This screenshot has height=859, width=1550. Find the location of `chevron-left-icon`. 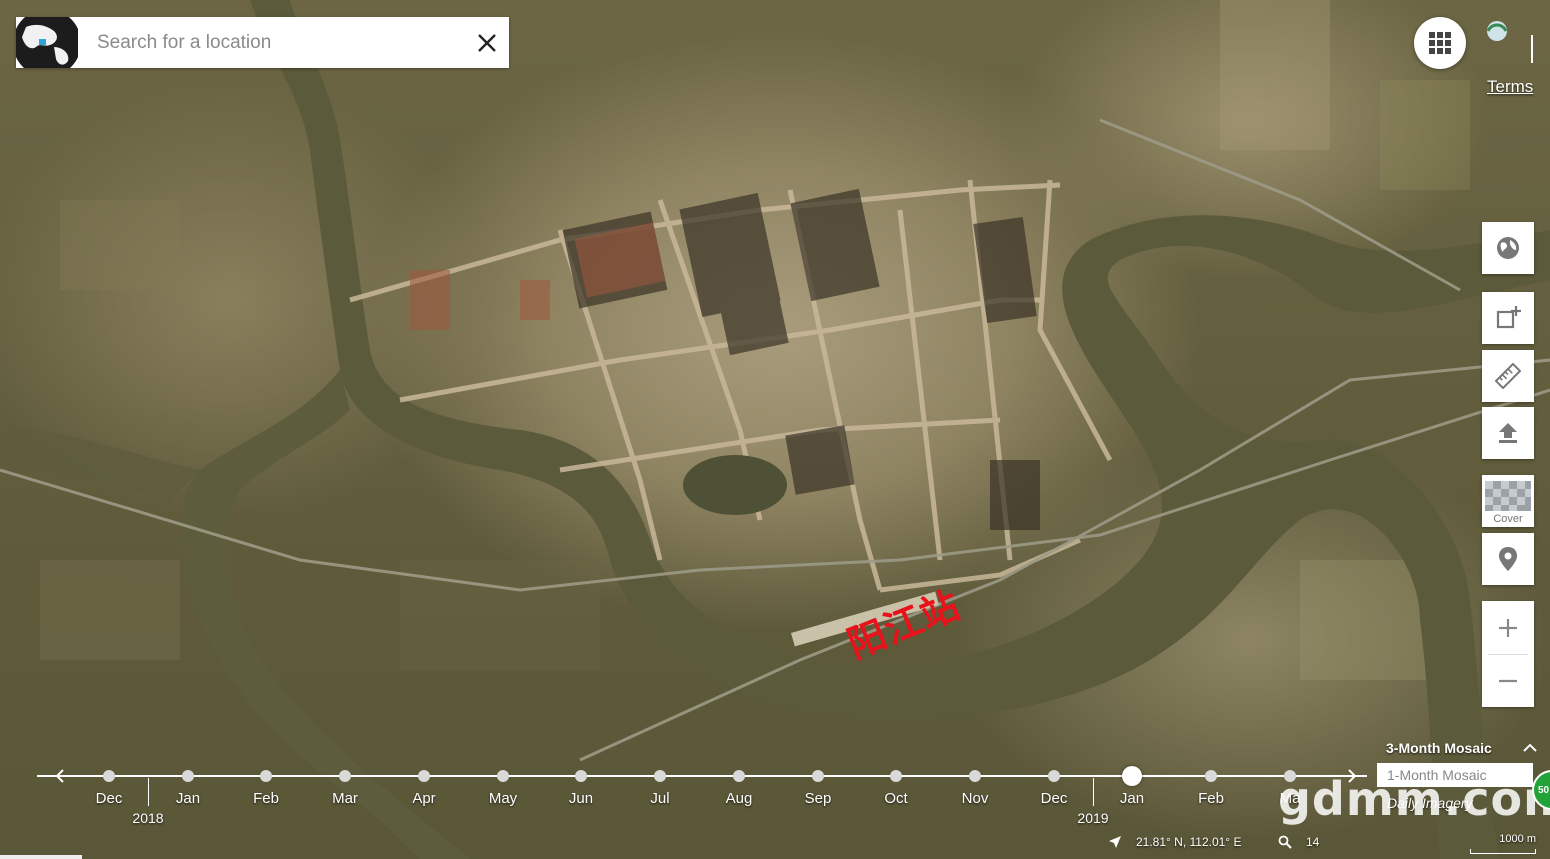

chevron-left-icon is located at coordinates (59, 776).